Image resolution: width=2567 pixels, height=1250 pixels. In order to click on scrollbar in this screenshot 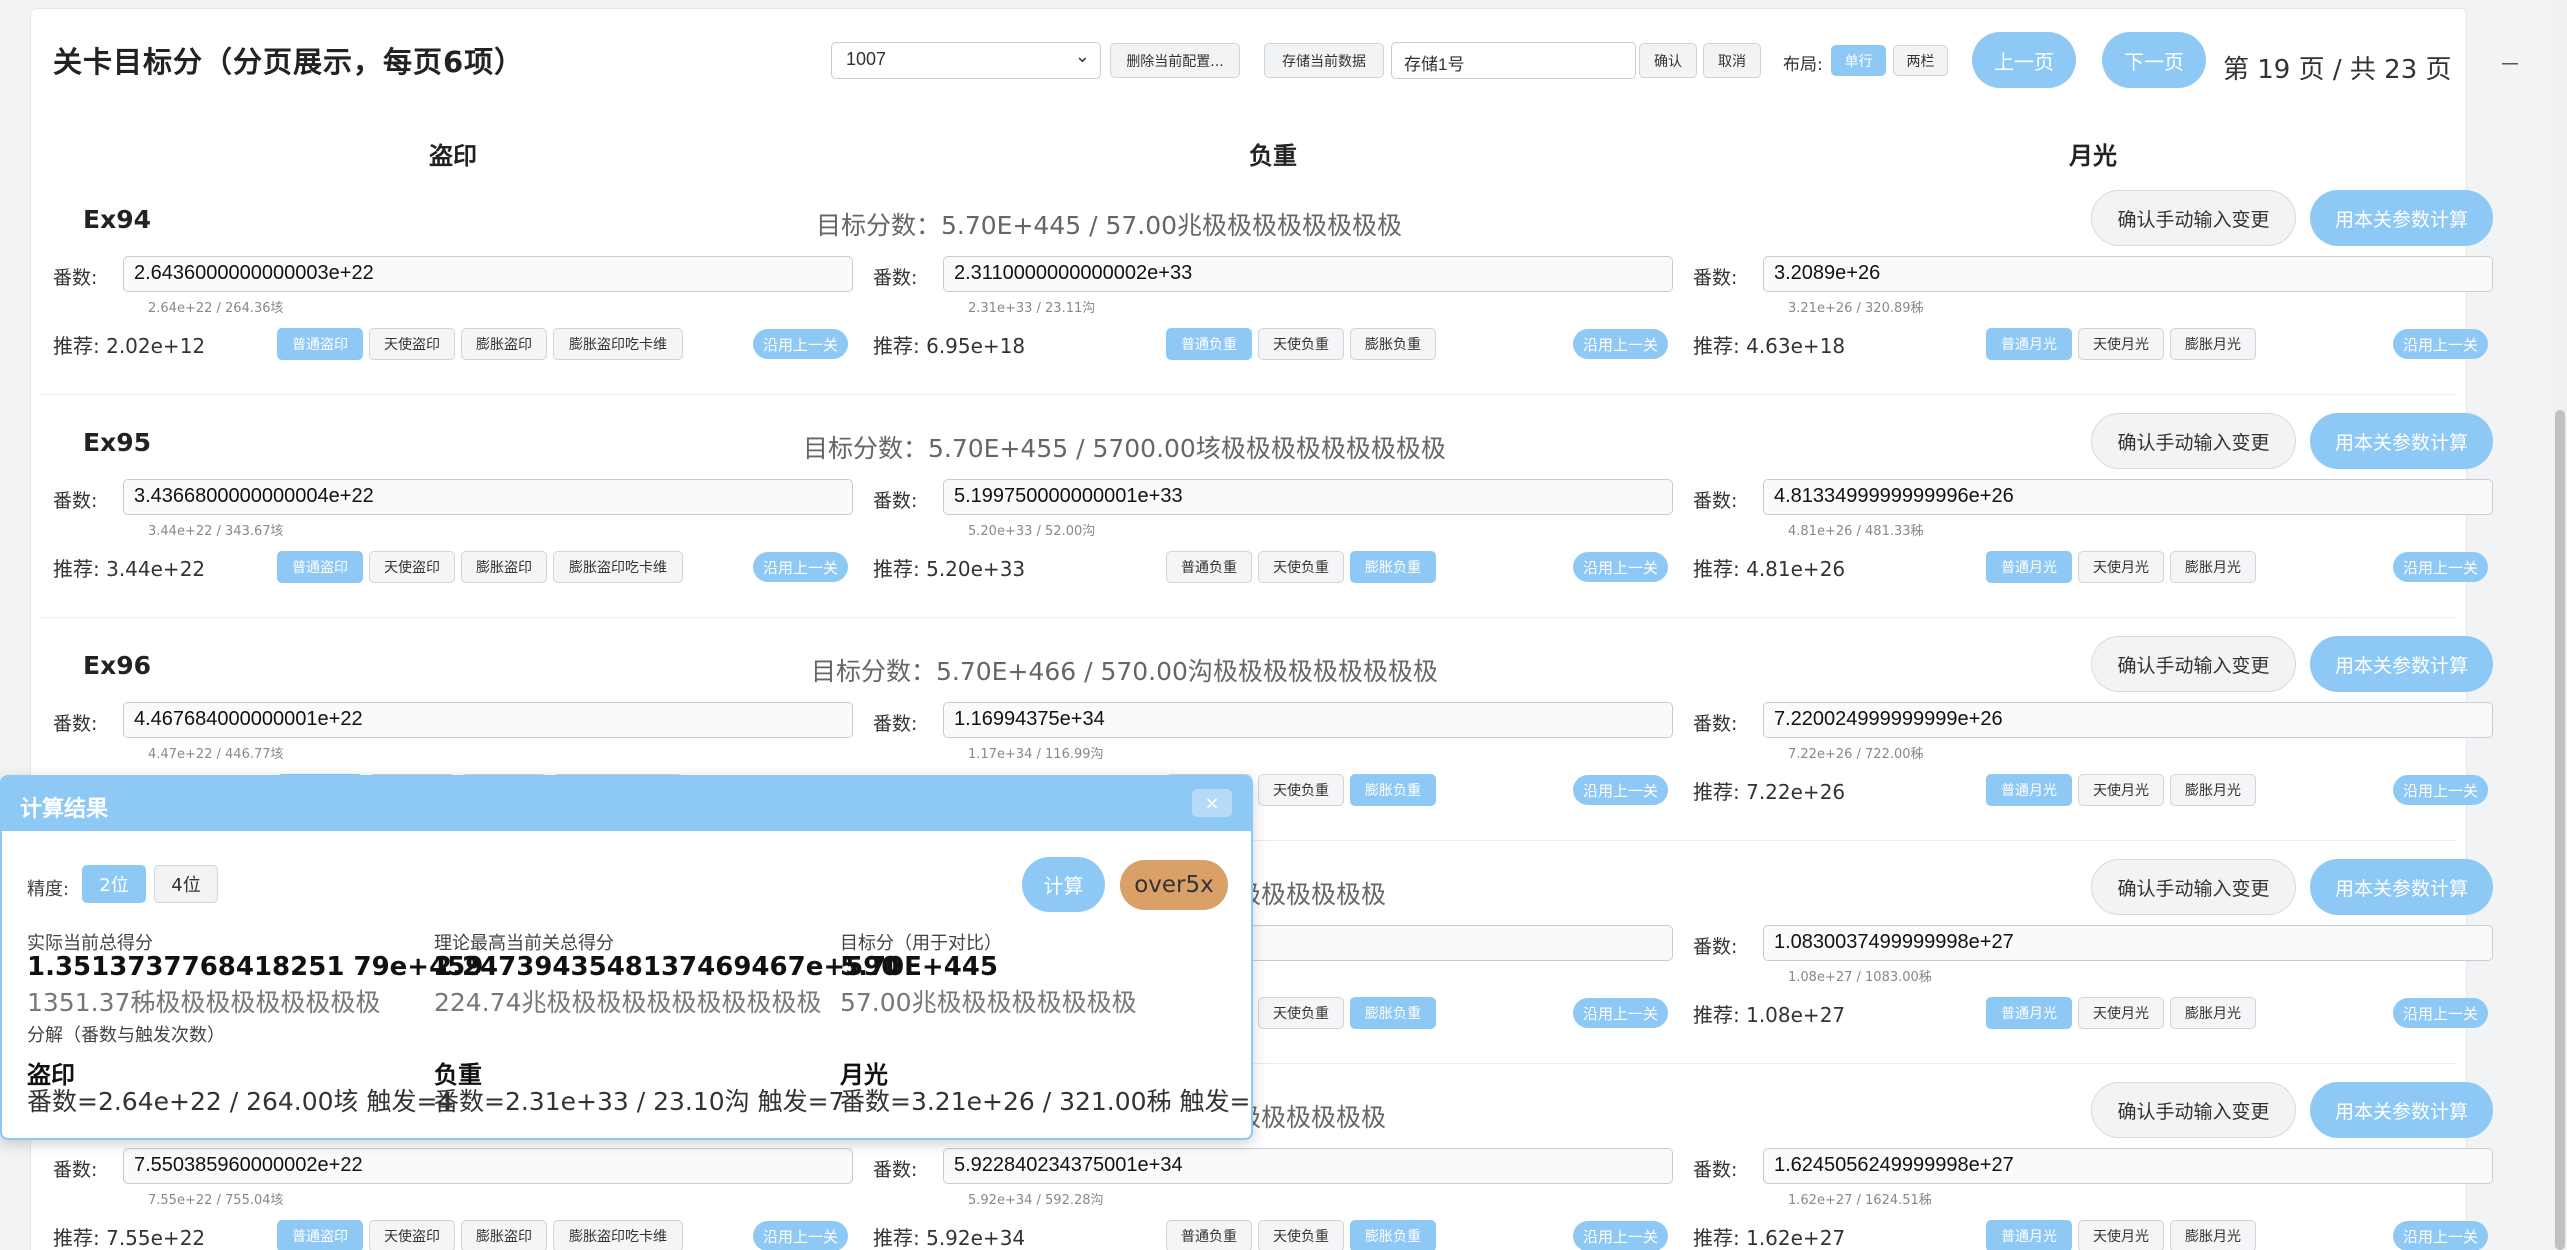, I will do `click(2560, 625)`.